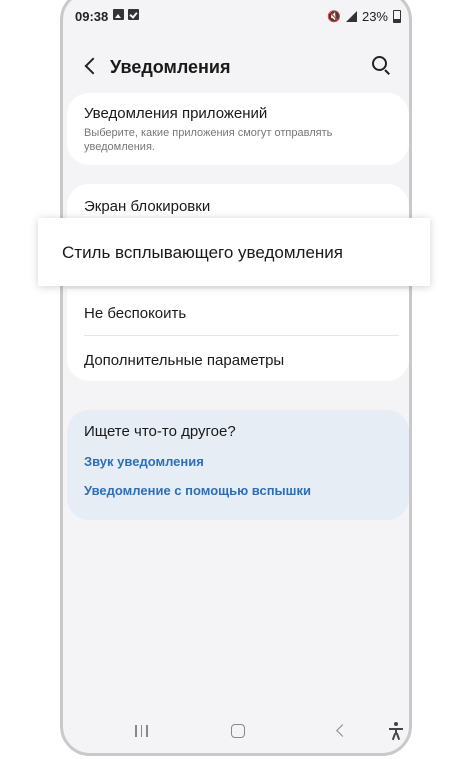 Image resolution: width=474 pixels, height=759 pixels. I want to click on status-right: 🔇 23%, so click(364, 16).